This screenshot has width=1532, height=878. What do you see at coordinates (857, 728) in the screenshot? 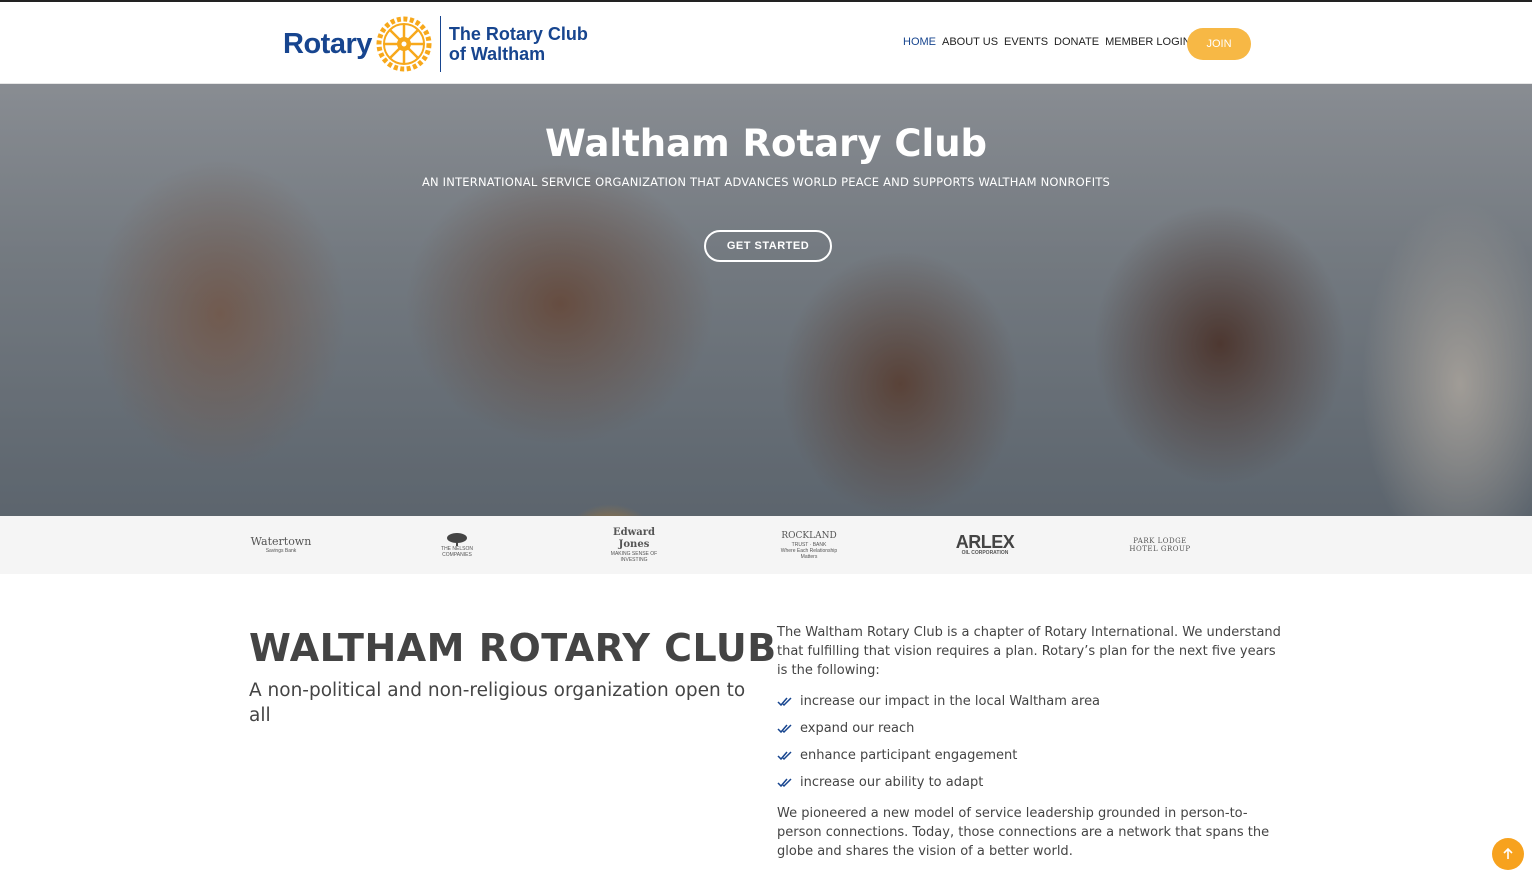
I see `goal-text: expand our reach` at bounding box center [857, 728].